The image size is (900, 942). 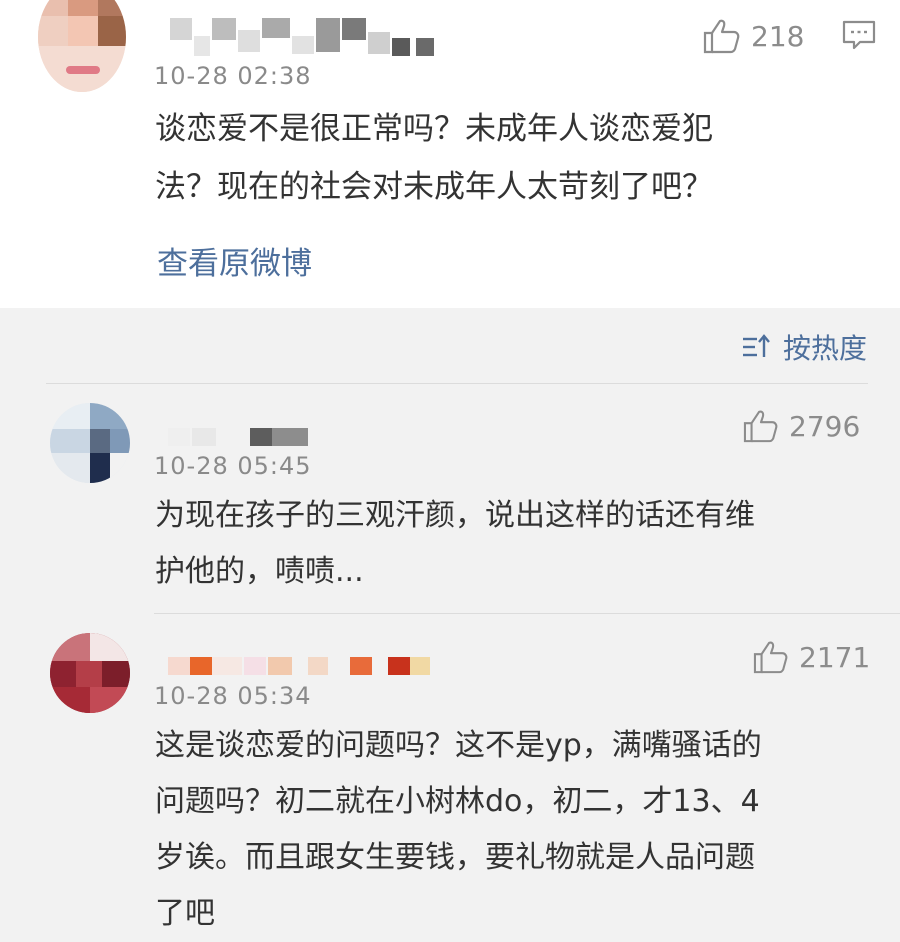 What do you see at coordinates (455, 857) in the screenshot?
I see `comment-text-line: 岁诶。而且跟女生要钱，要礼物就是人品问题` at bounding box center [455, 857].